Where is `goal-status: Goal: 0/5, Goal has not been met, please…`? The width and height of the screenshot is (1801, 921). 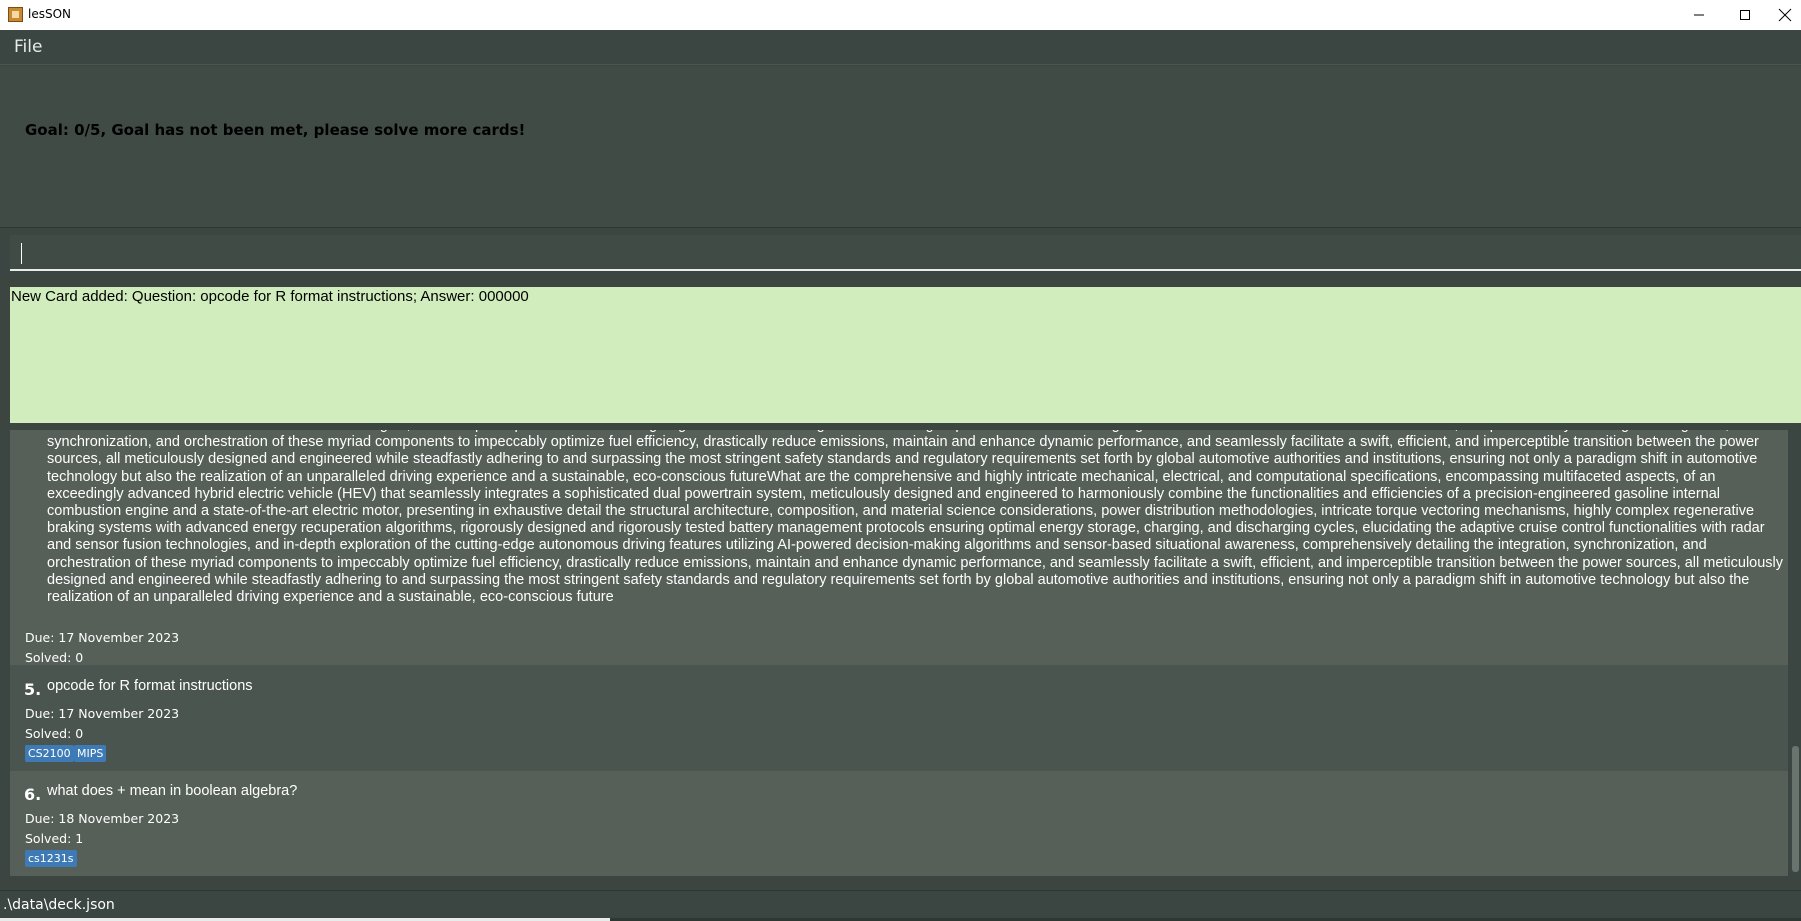 goal-status: Goal: 0/5, Goal has not been met, please… is located at coordinates (275, 130).